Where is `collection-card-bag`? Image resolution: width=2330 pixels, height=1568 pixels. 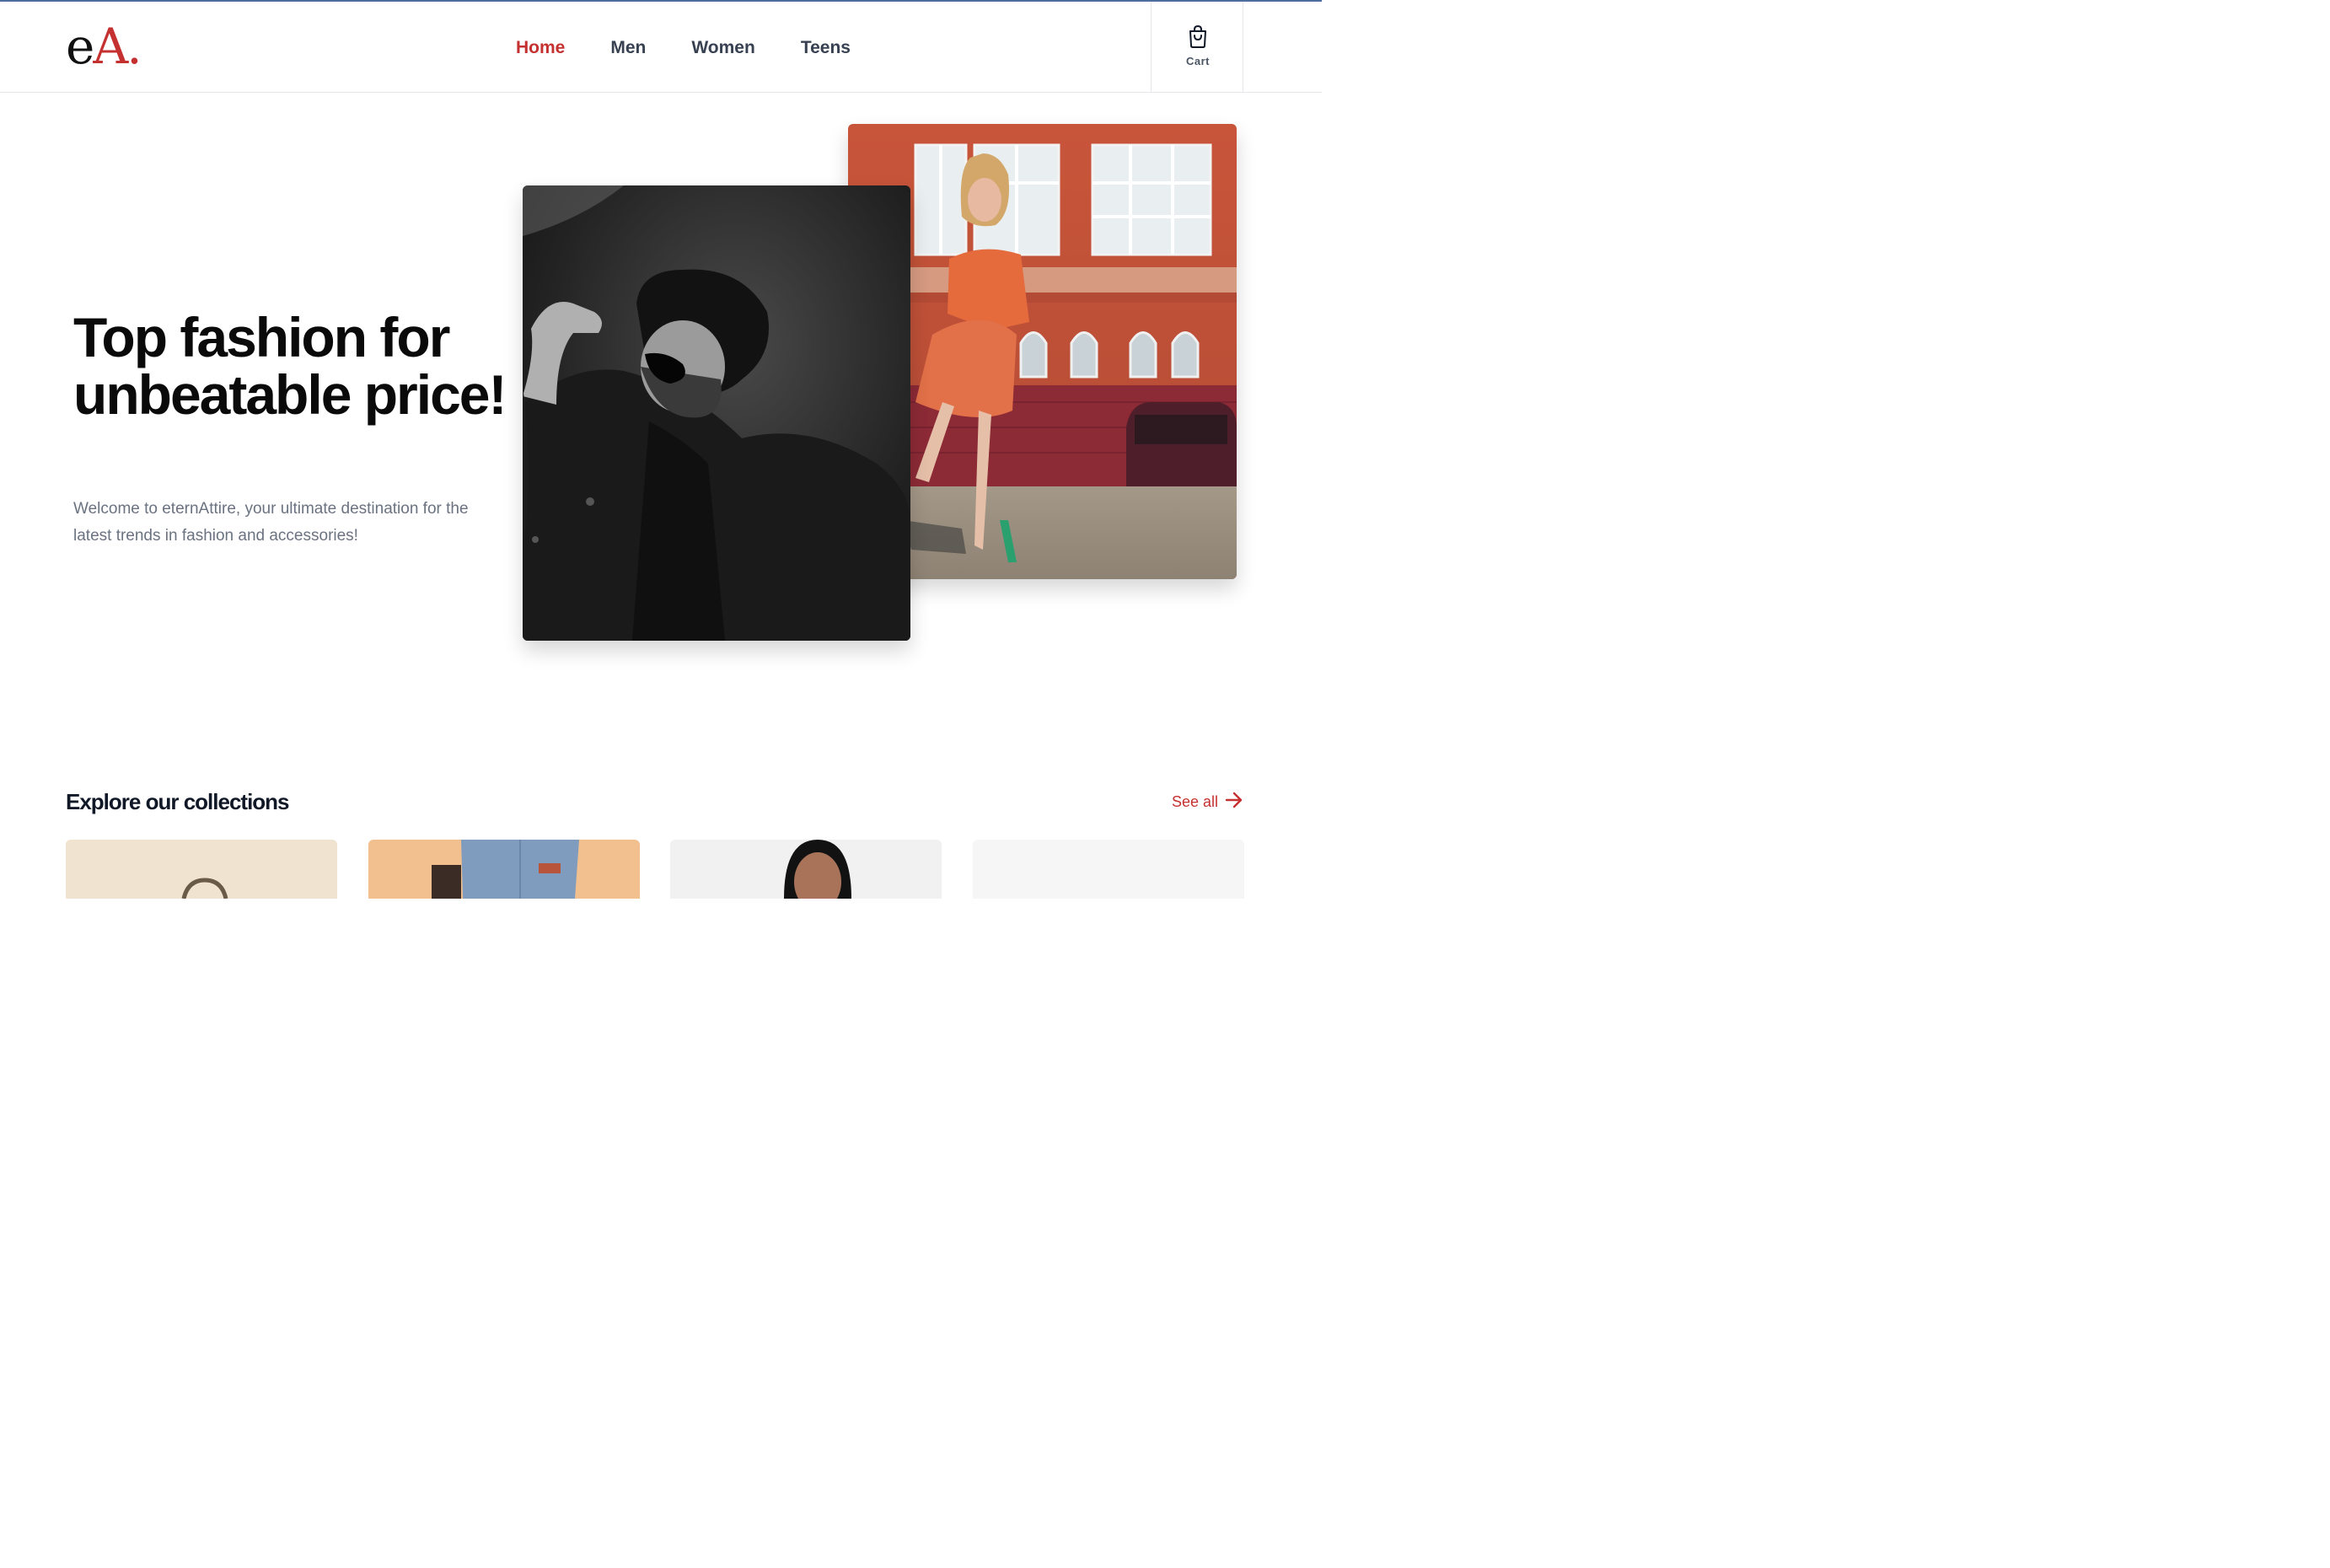 collection-card-bag is located at coordinates (201, 870).